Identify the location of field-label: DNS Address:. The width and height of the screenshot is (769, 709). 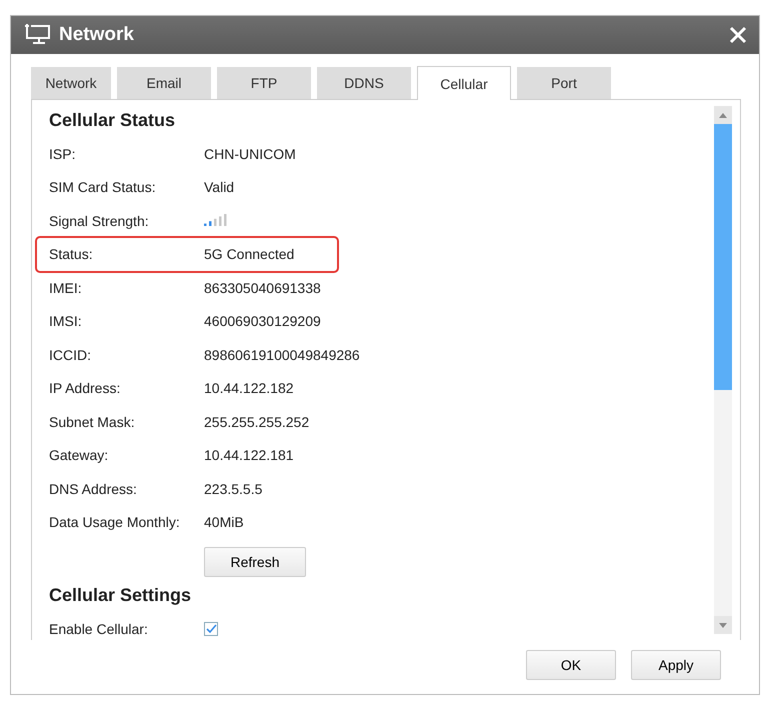
(93, 488).